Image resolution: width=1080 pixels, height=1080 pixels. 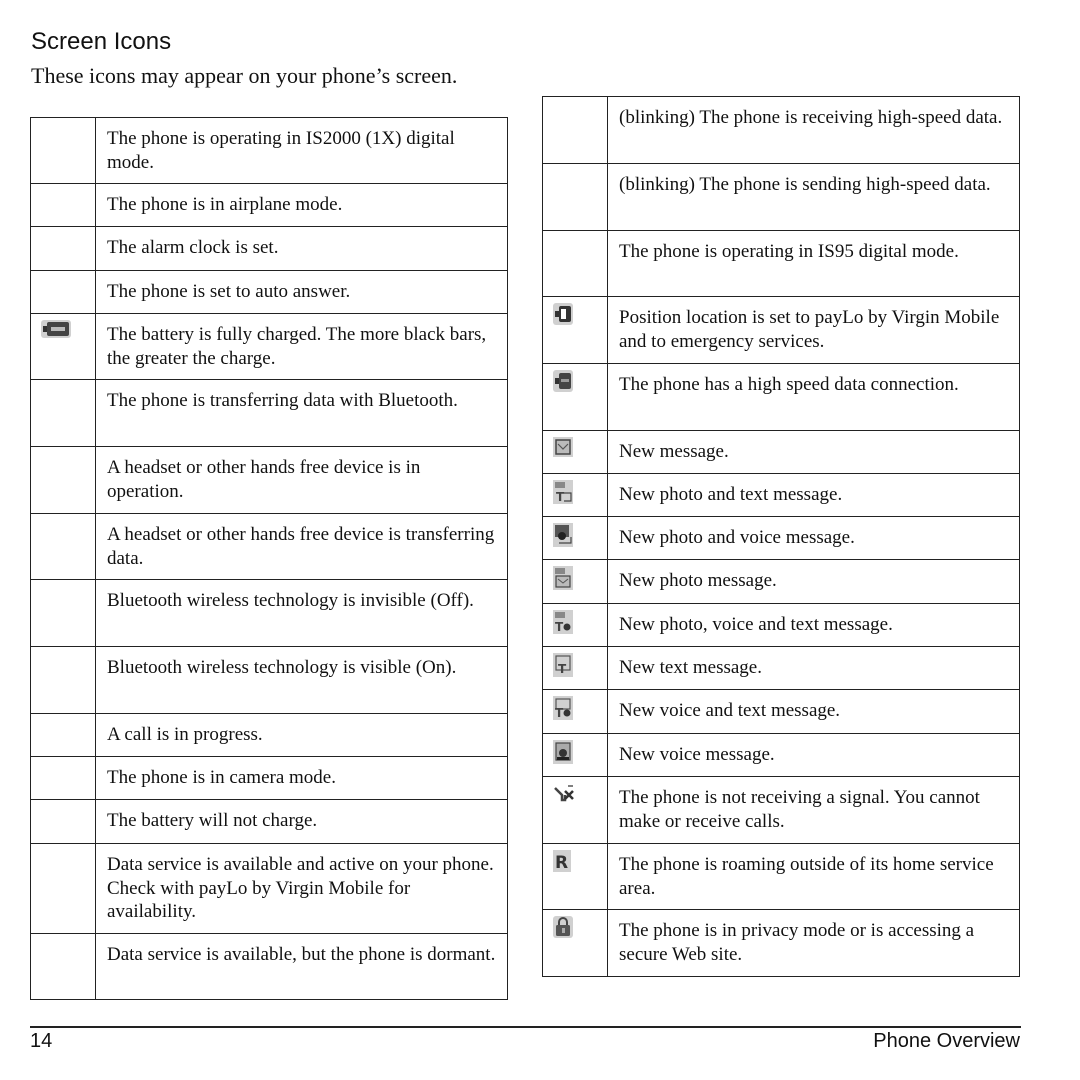 What do you see at coordinates (563, 930) in the screenshot?
I see `privacy-lock-icon` at bounding box center [563, 930].